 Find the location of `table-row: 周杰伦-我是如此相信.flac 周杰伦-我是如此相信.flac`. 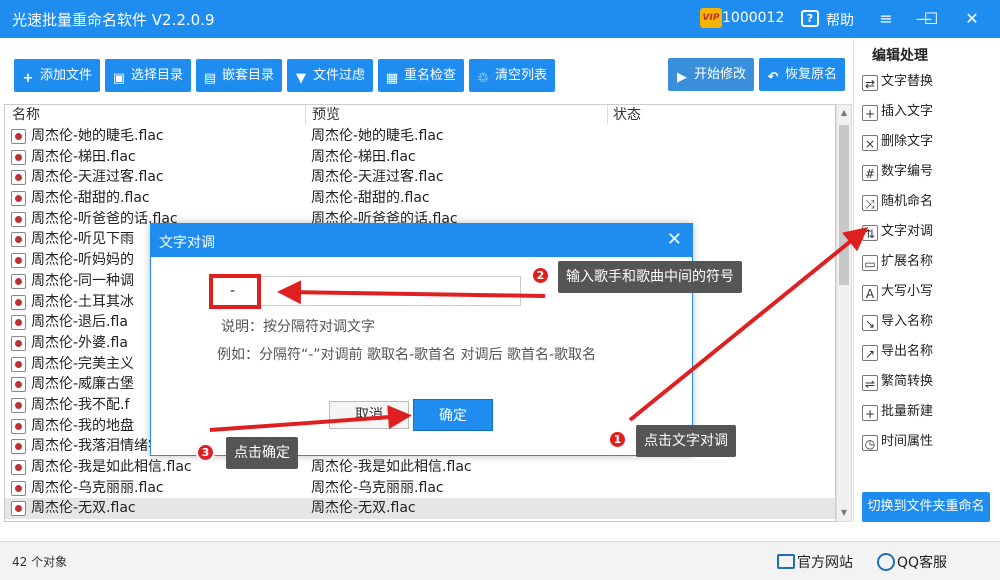

table-row: 周杰伦-我是如此相信.flac 周杰伦-我是如此相信.flac is located at coordinates (420, 467).